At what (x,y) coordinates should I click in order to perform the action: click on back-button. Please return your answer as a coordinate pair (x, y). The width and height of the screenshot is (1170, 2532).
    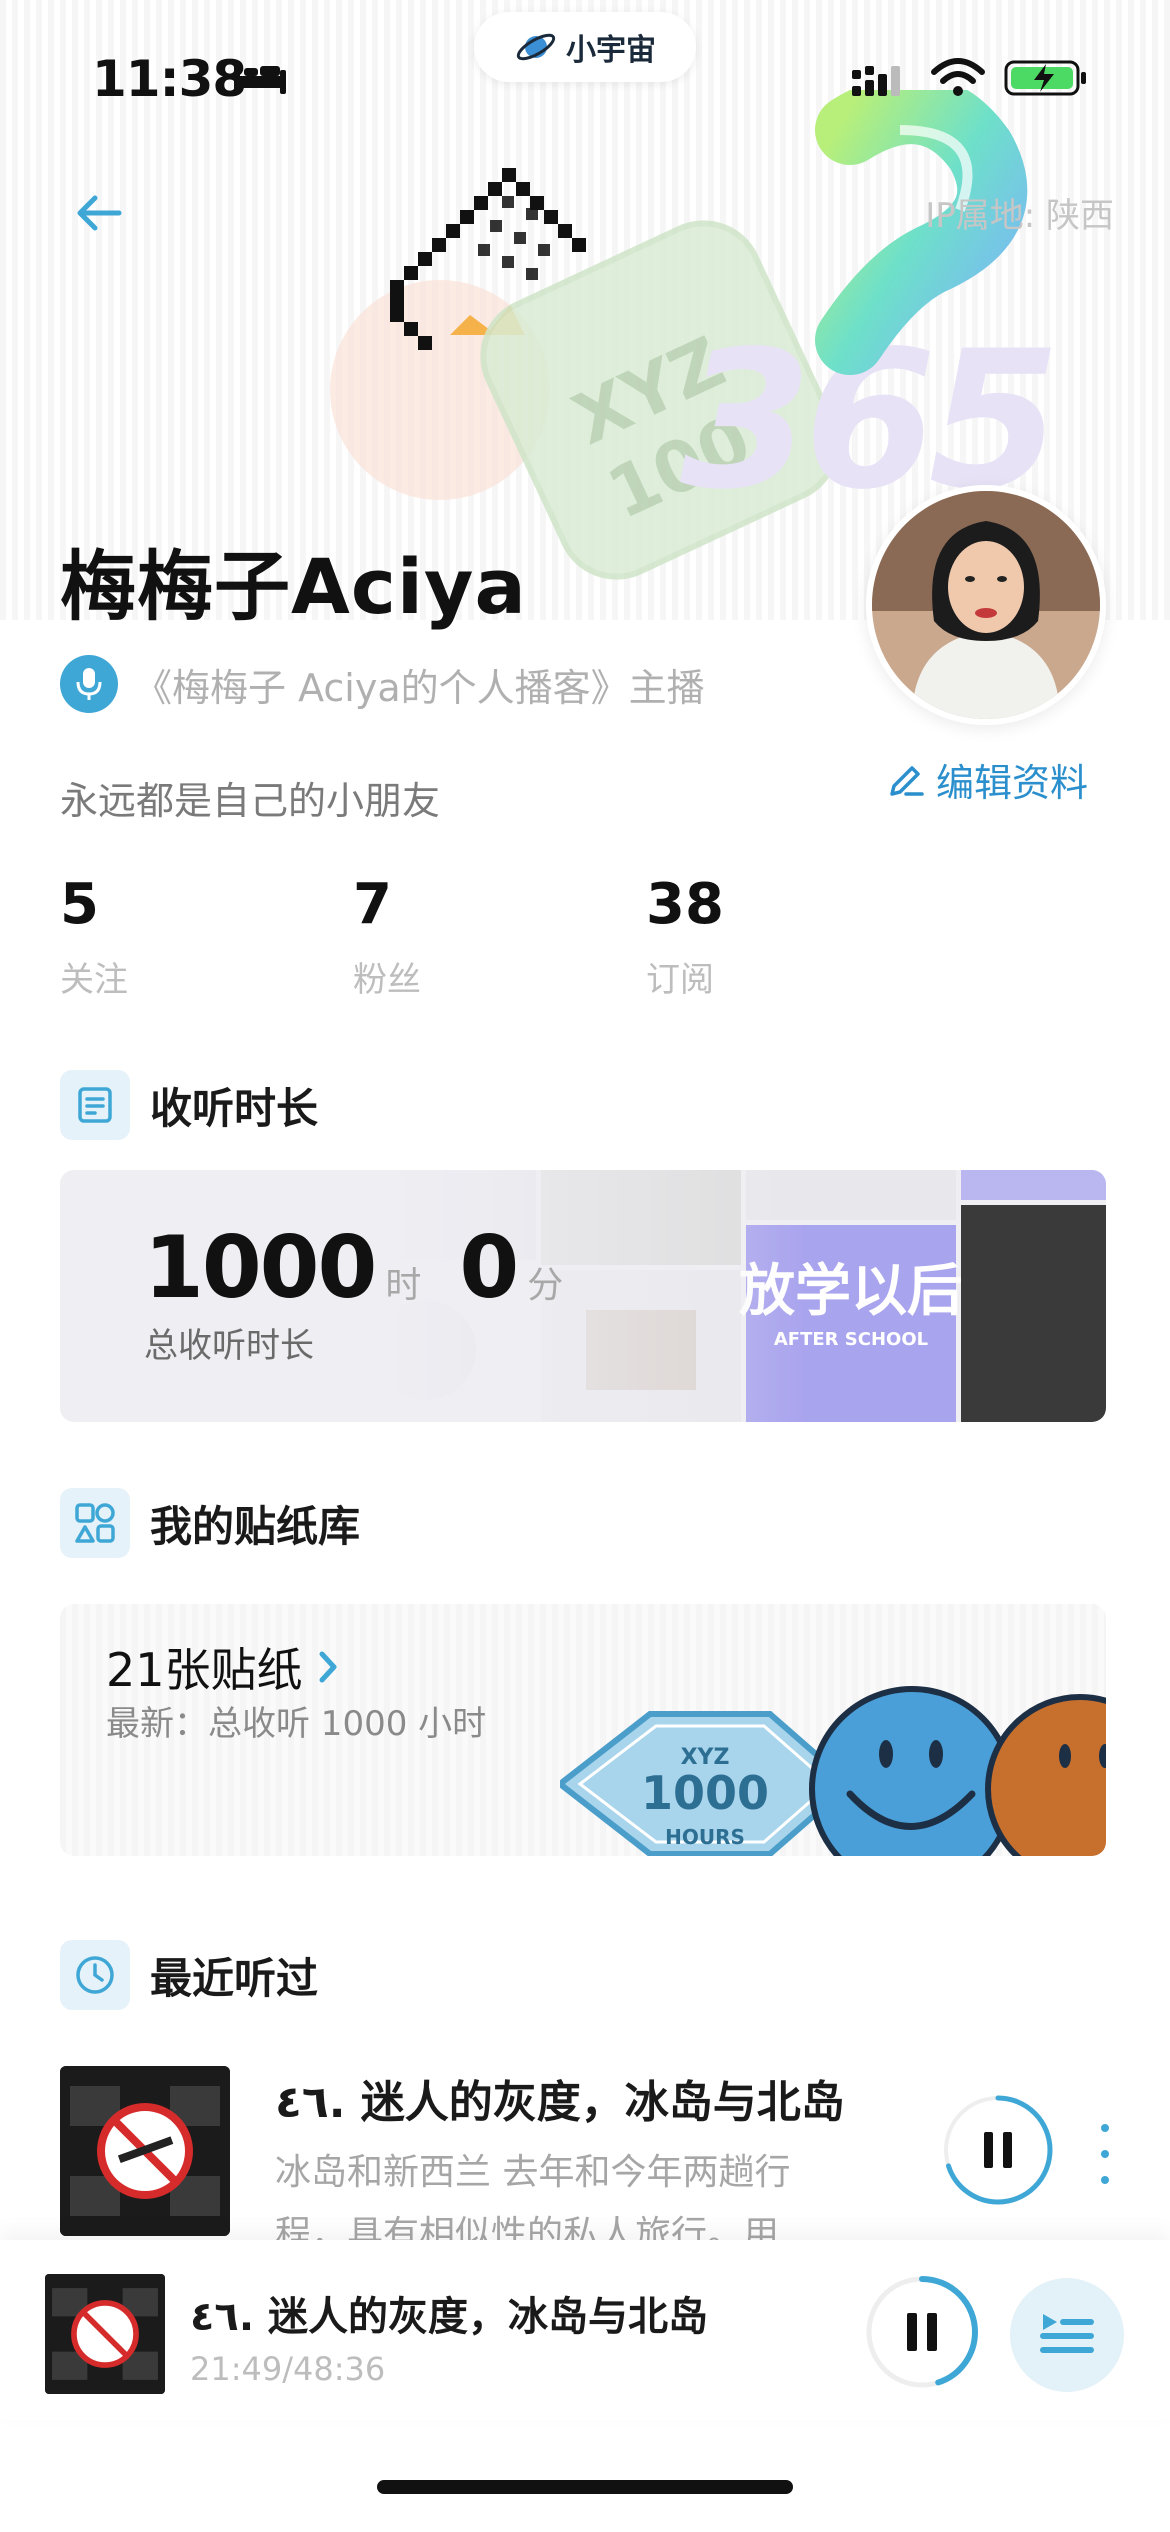
    Looking at the image, I should click on (99, 213).